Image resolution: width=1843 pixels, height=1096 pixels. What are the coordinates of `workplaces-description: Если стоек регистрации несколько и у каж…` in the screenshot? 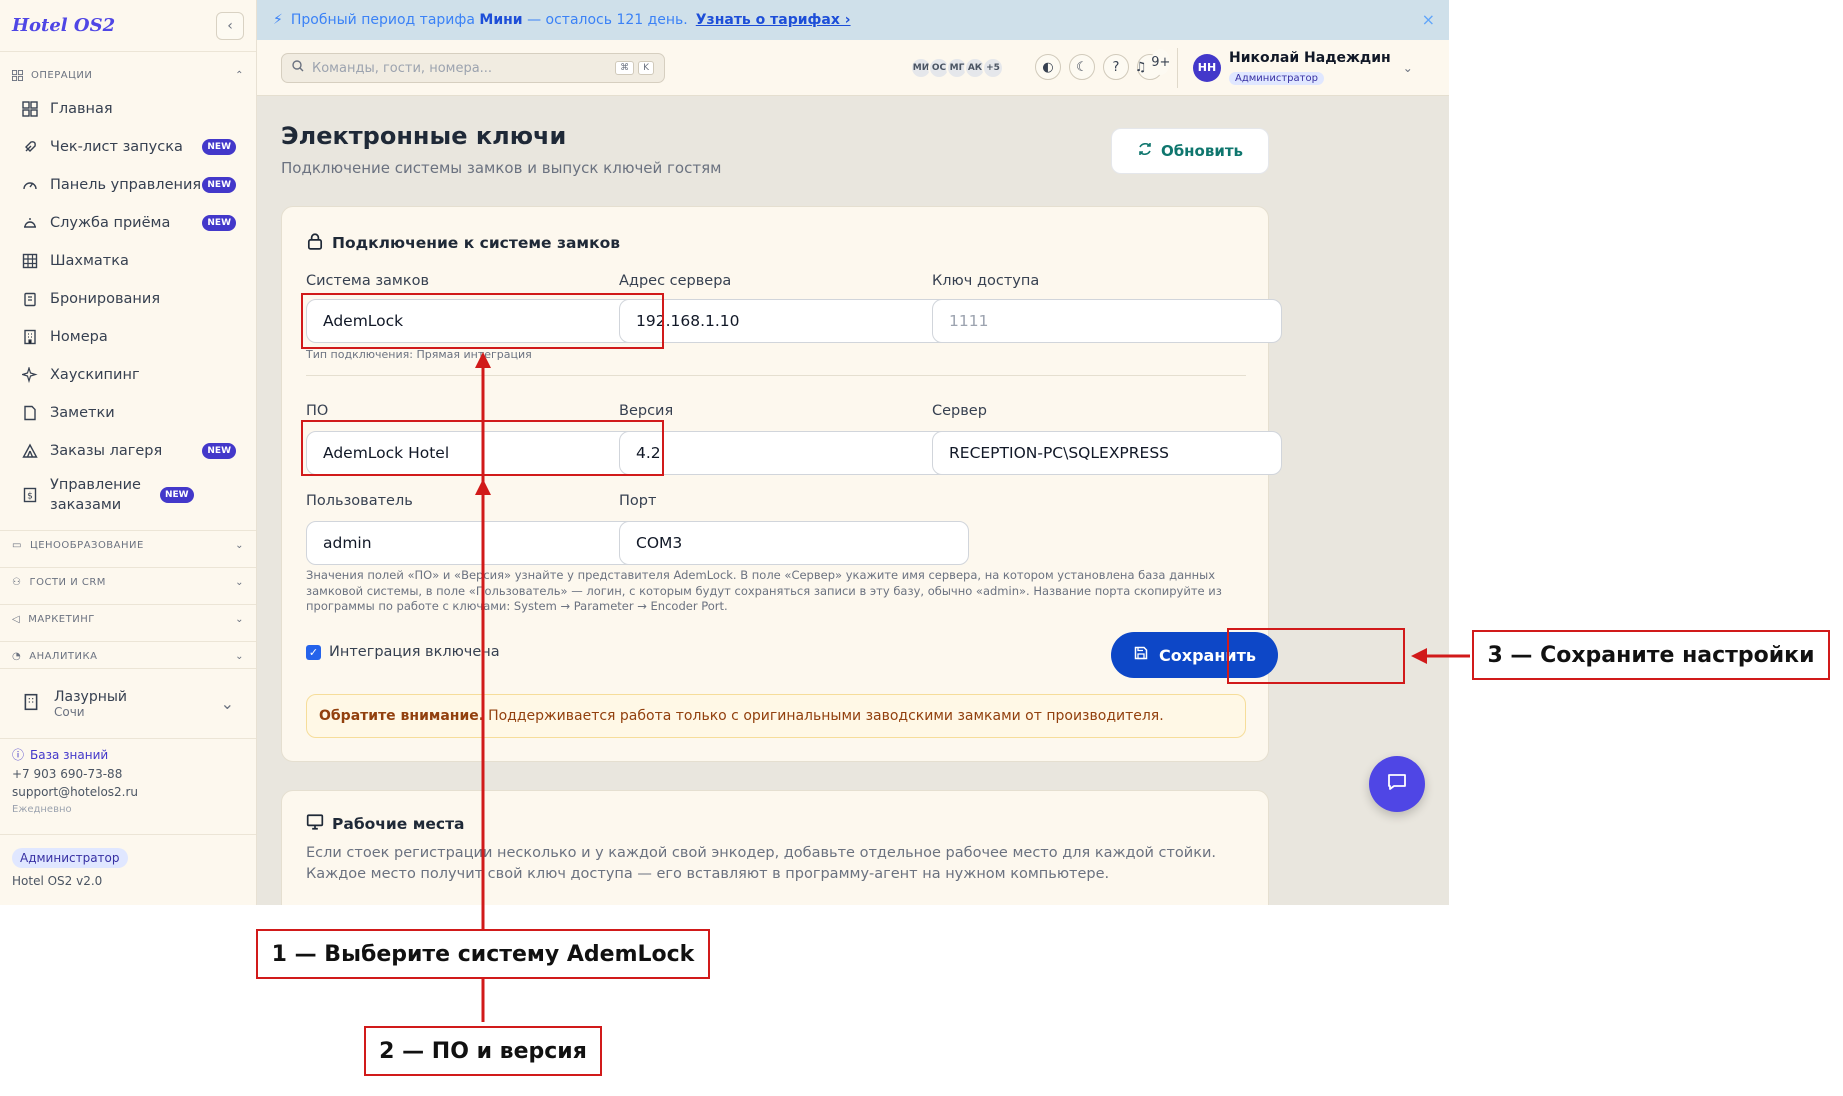 It's located at (761, 863).